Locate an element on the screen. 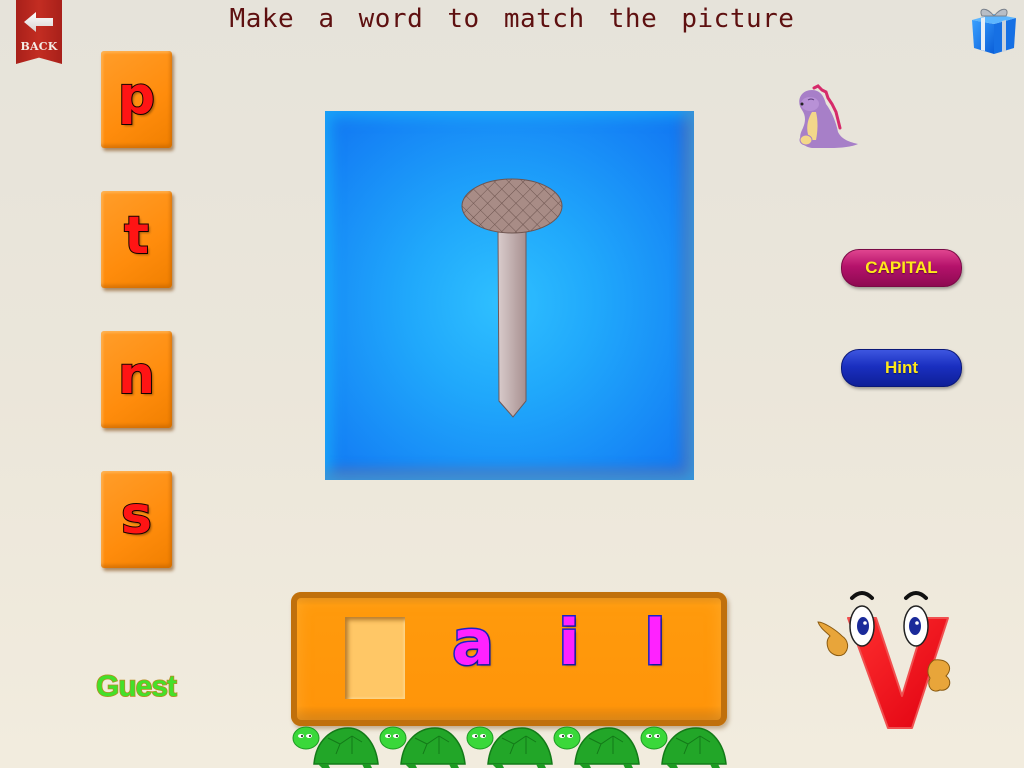 This screenshot has width=1024, height=768. capital-button: CAPITAL is located at coordinates (901, 268).